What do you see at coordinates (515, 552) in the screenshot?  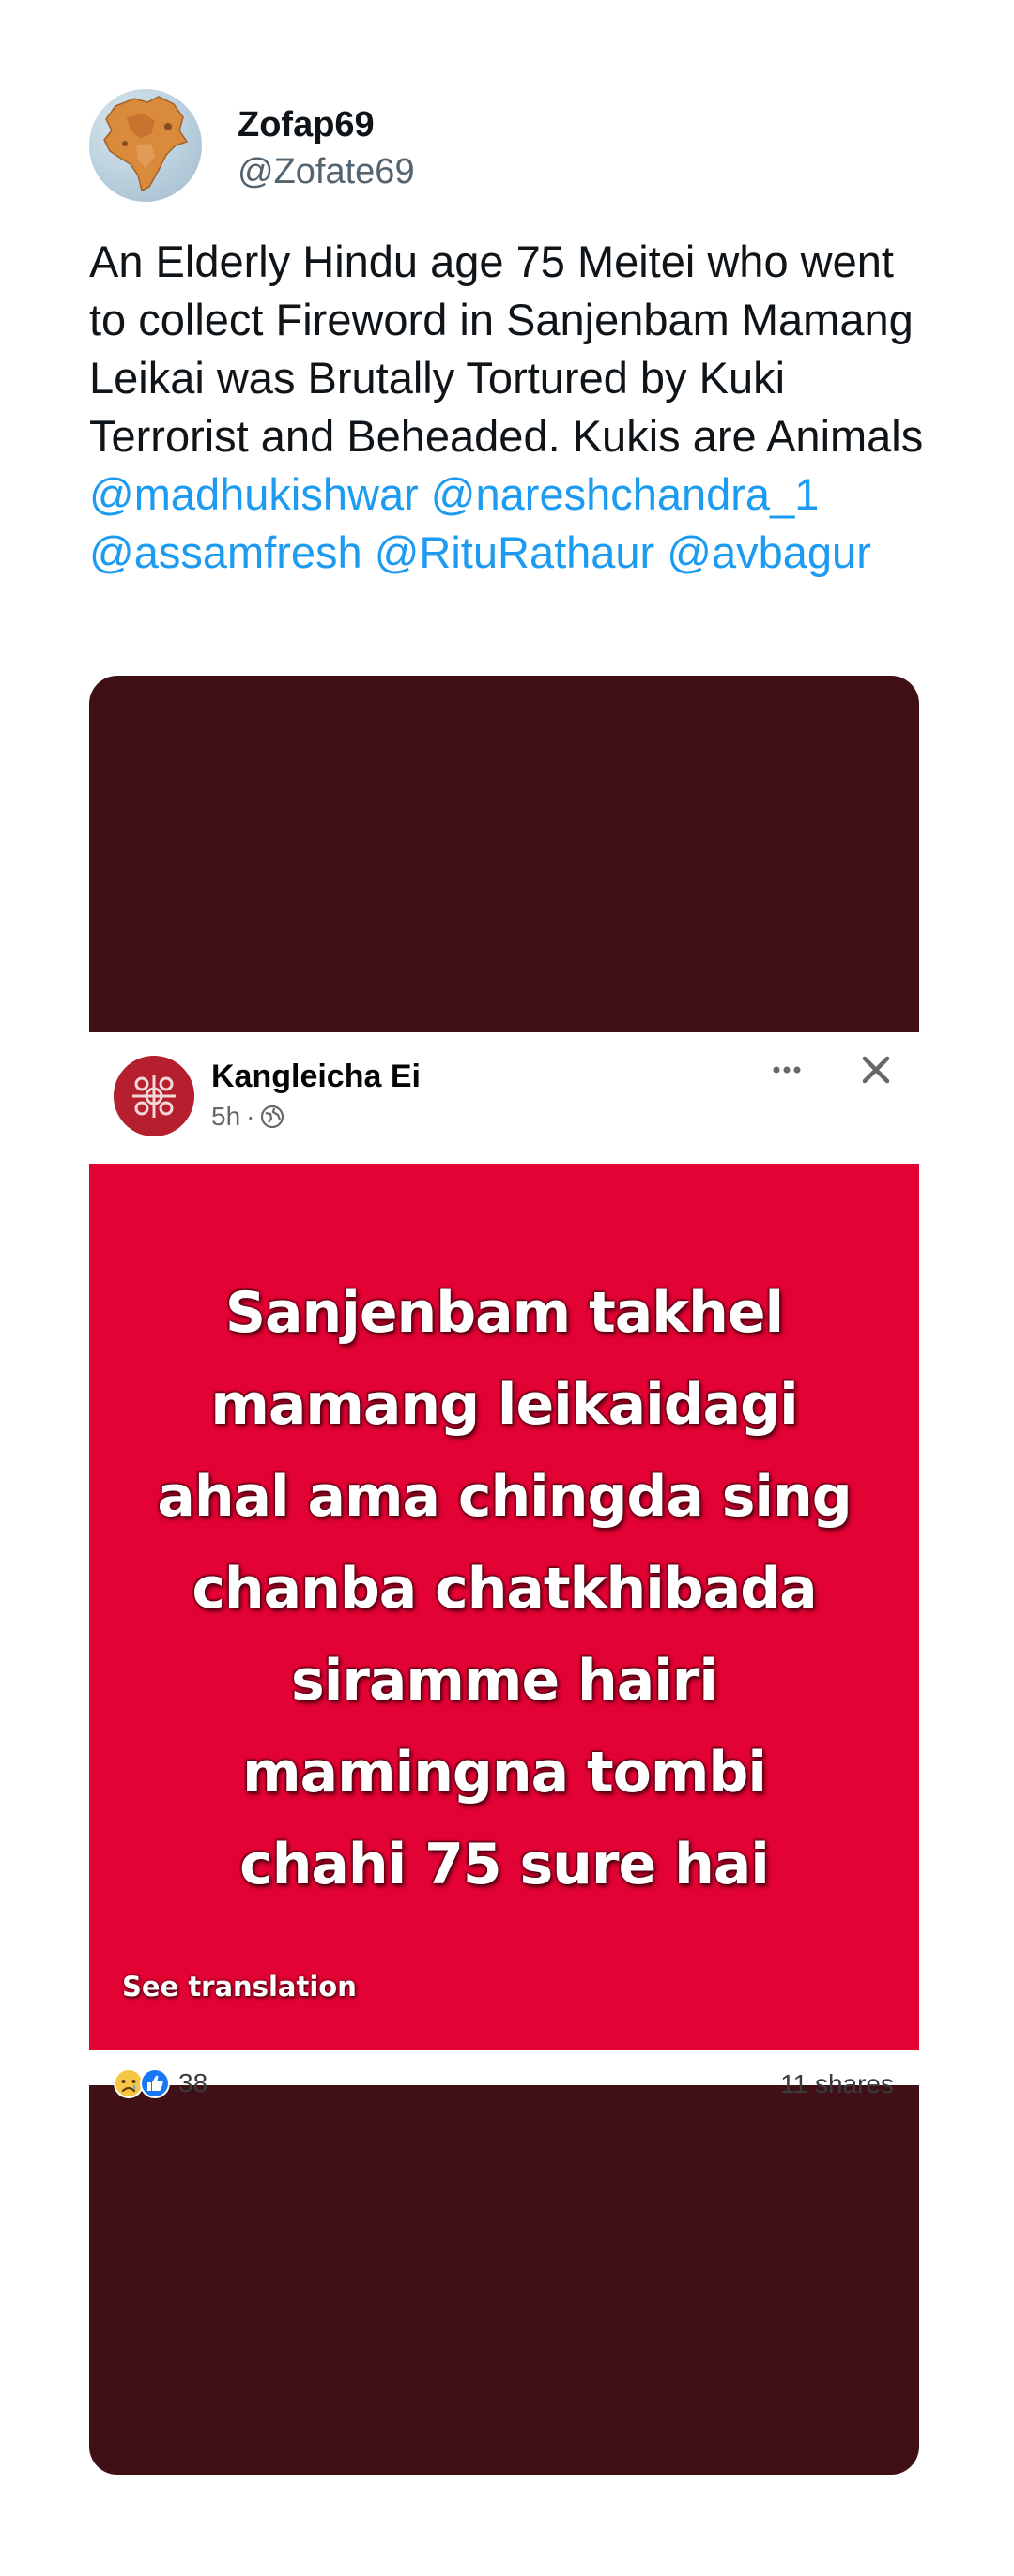 I see `mention-link: @RituRathaur` at bounding box center [515, 552].